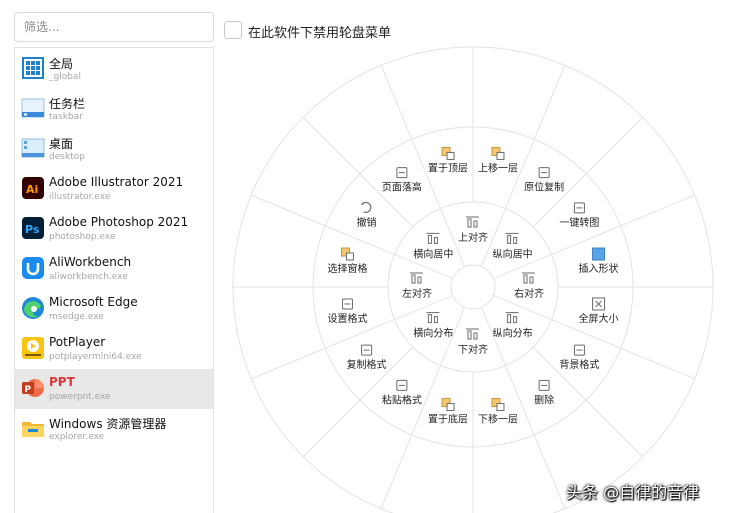 The height and width of the screenshot is (513, 736). I want to click on app-exe: aliworkbench.exe, so click(88, 277).